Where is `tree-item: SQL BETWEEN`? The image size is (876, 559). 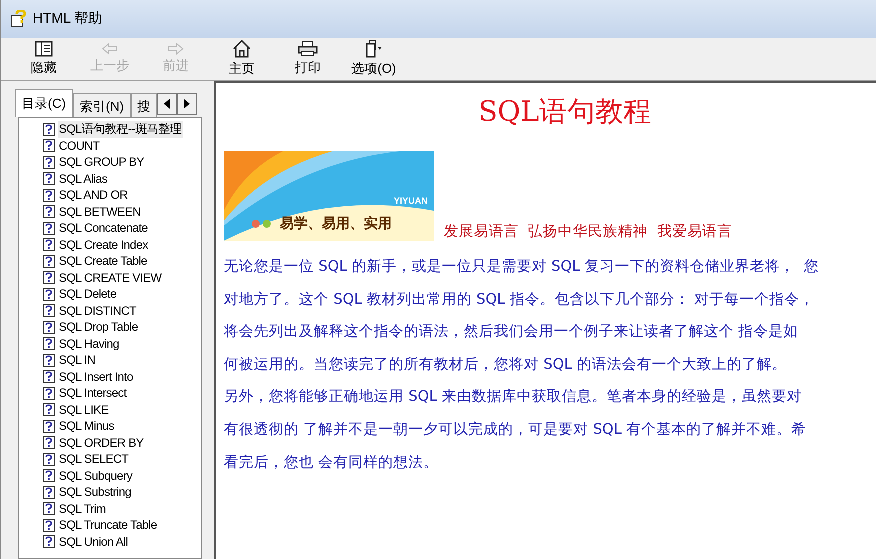
tree-item: SQL BETWEEN is located at coordinates (100, 211).